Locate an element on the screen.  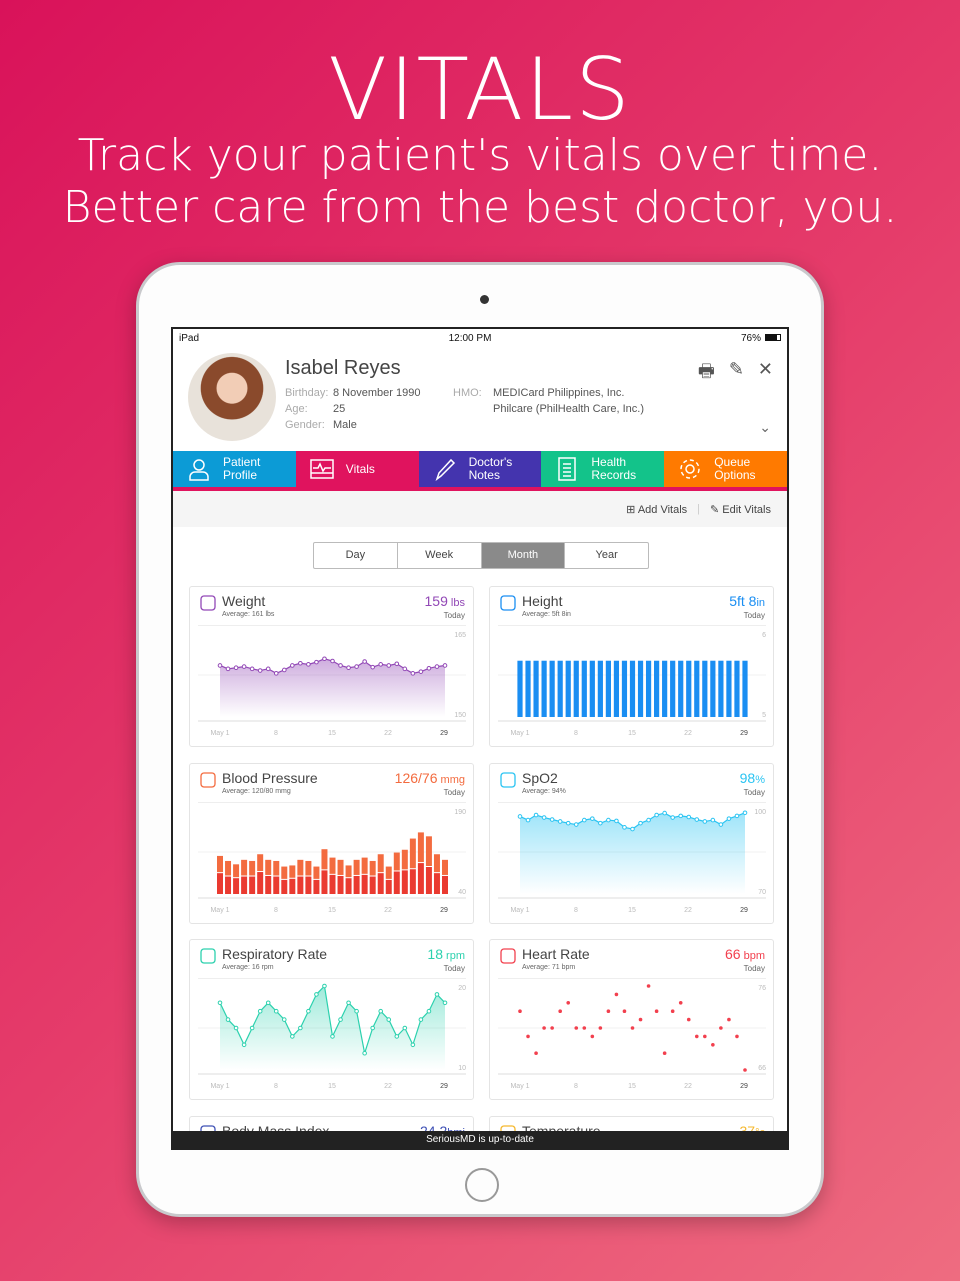
card-title: Height is located at coordinates (542, 601).